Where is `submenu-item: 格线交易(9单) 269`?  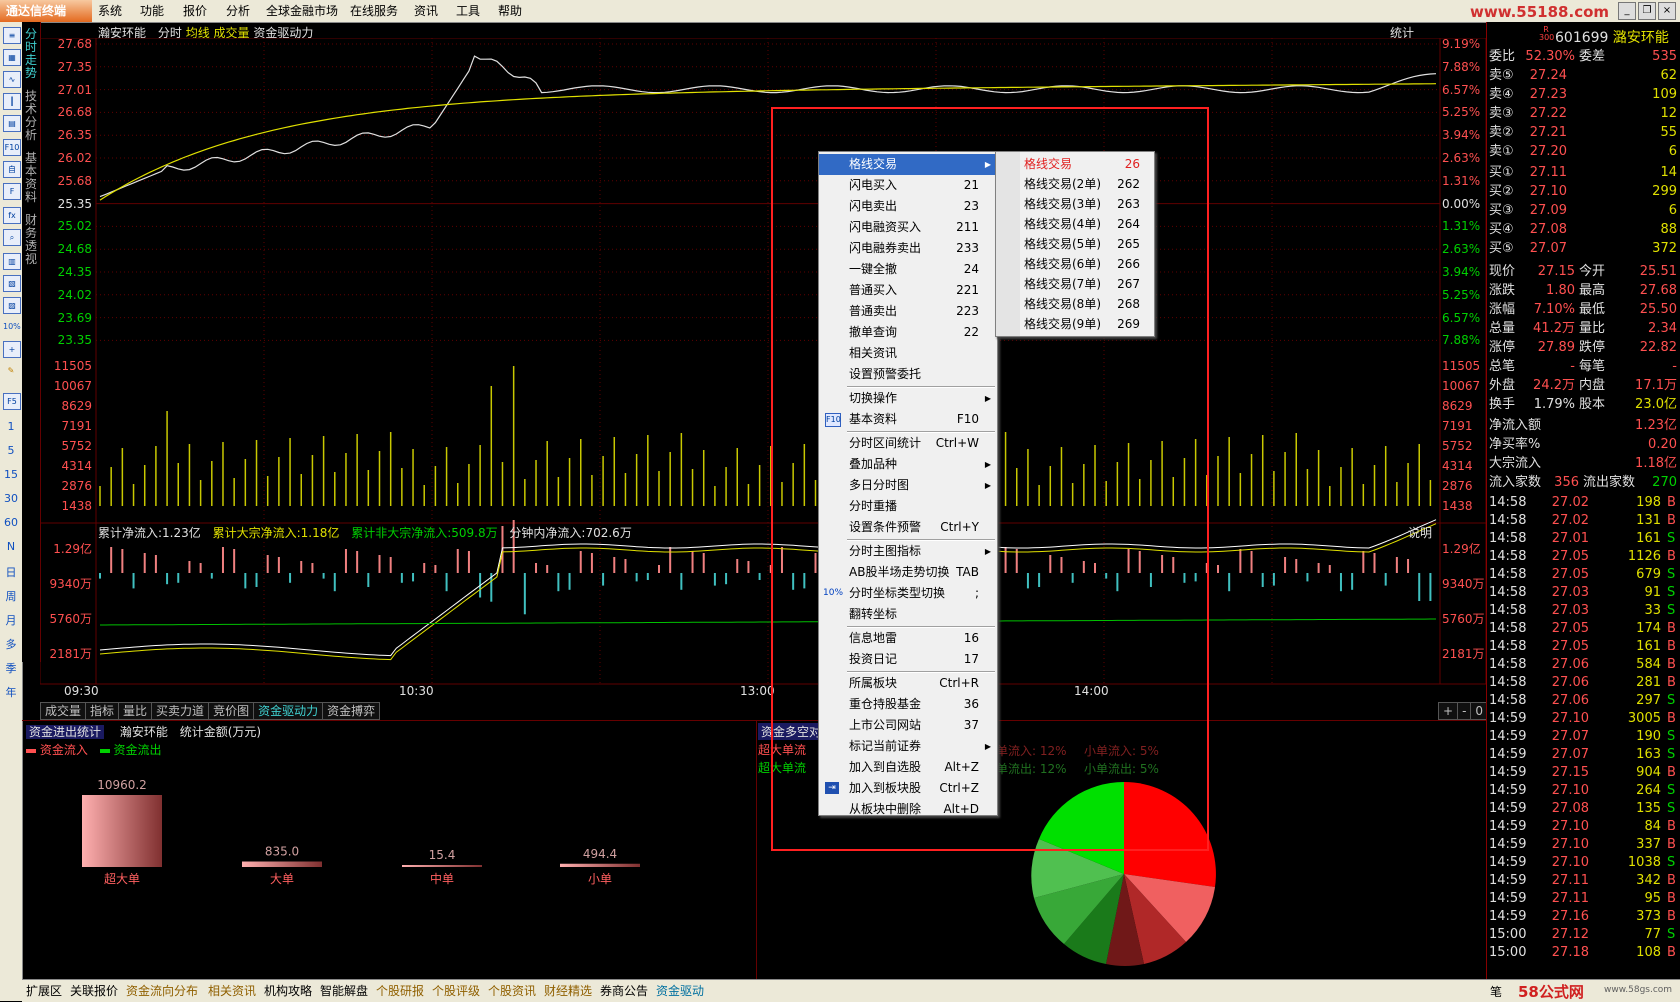 submenu-item: 格线交易(9单) 269 is located at coordinates (1075, 324).